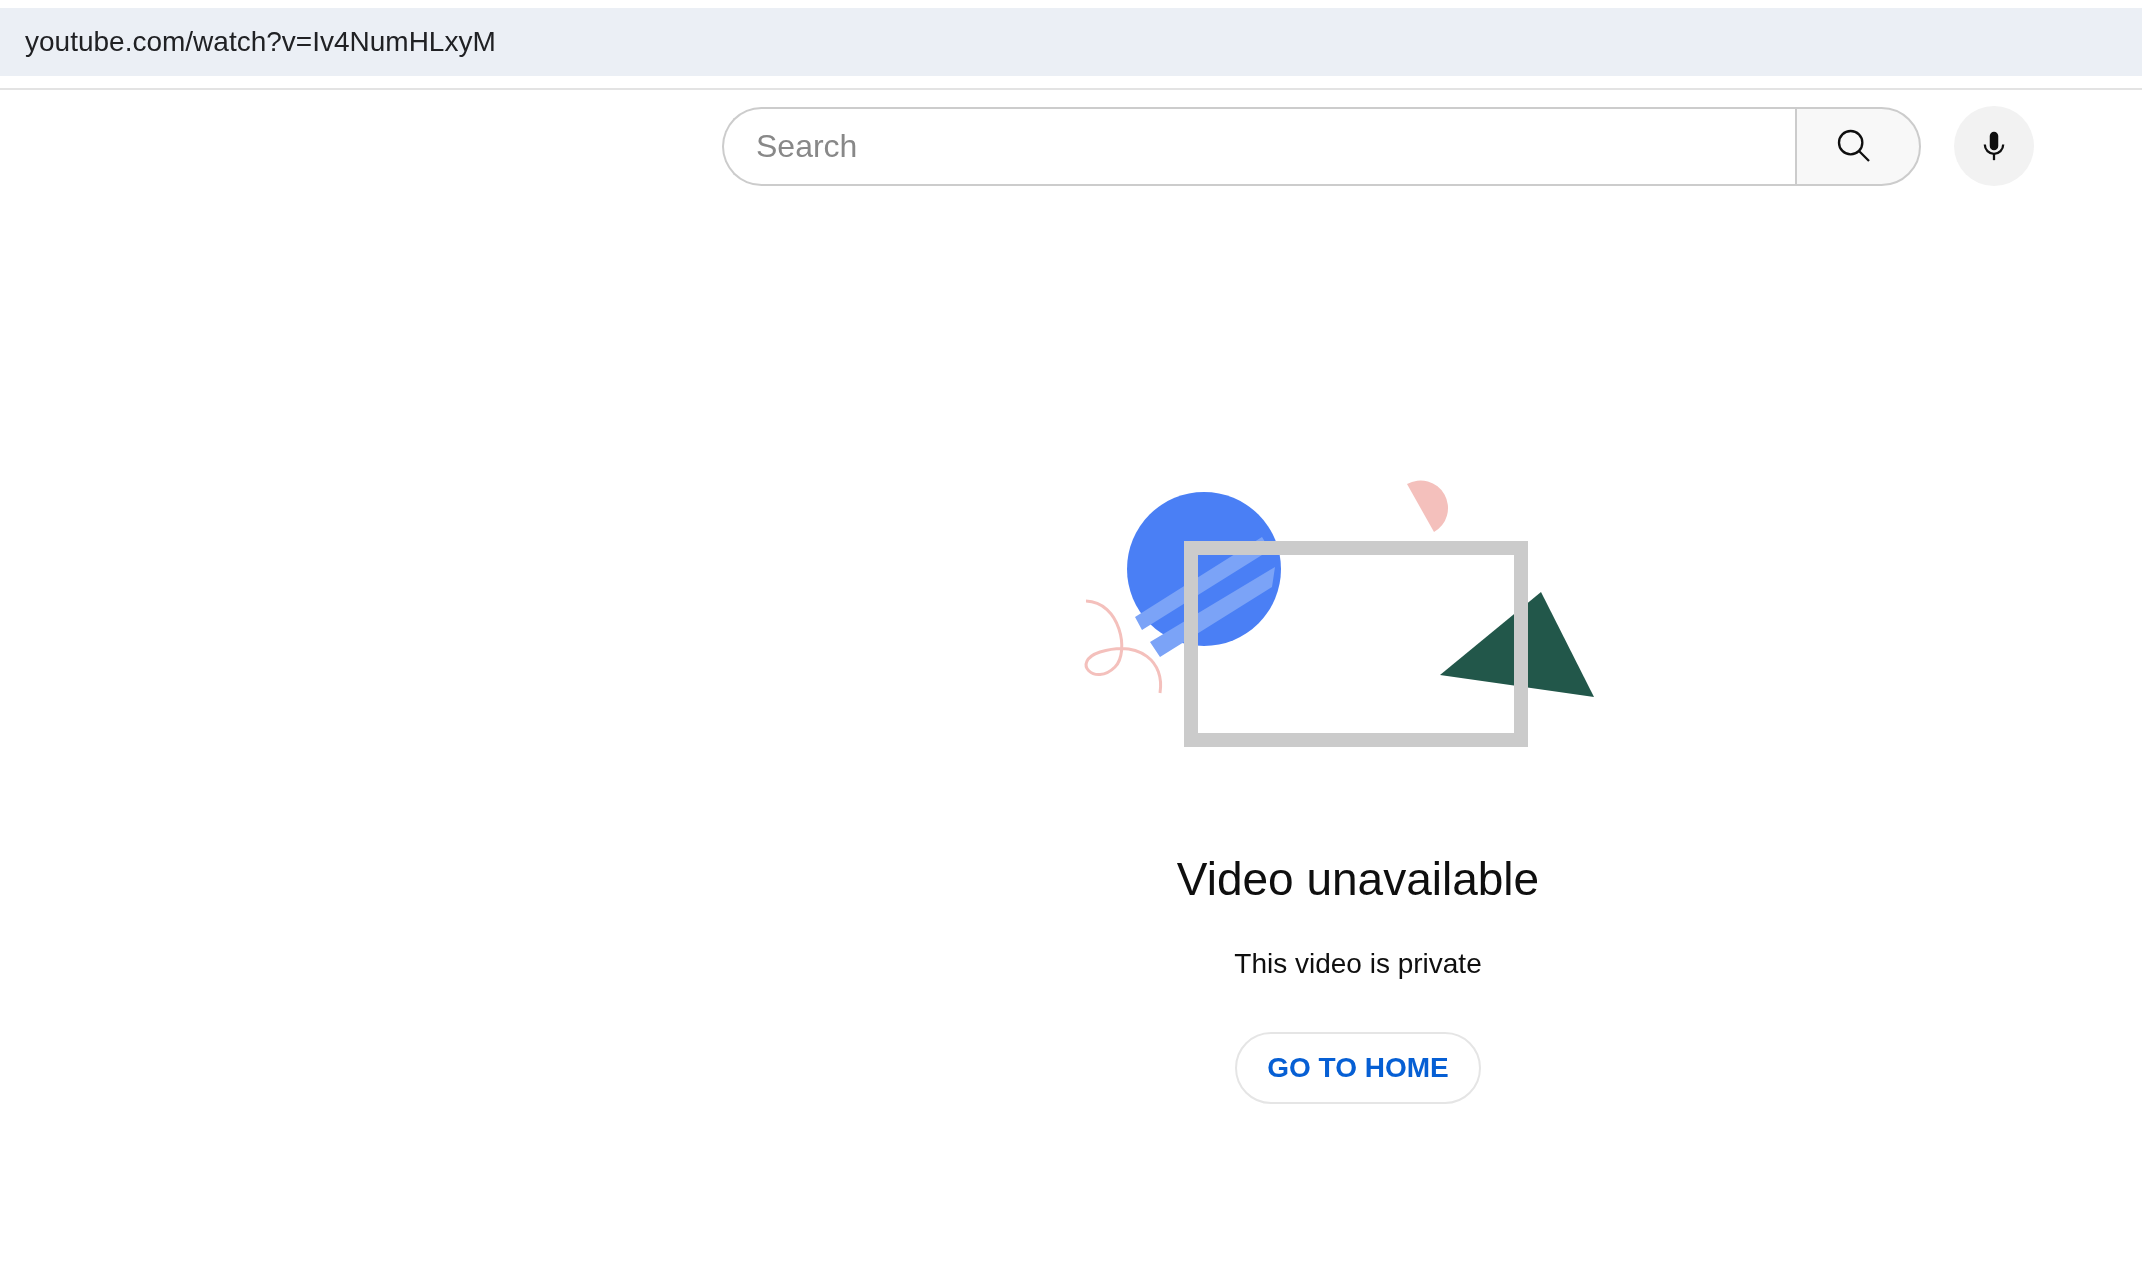 The image size is (2142, 1268). What do you see at coordinates (1071, 42) in the screenshot?
I see `address-bar: youtube.com/watch?v=Iv4NumHLxyM` at bounding box center [1071, 42].